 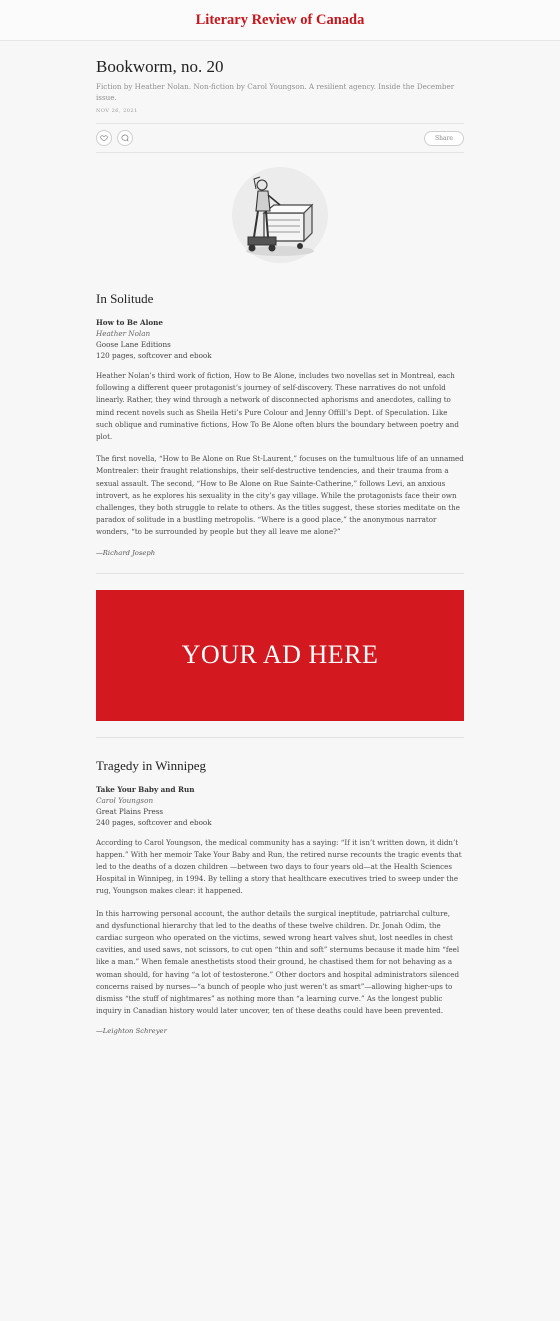 What do you see at coordinates (280, 655) in the screenshot?
I see `ad-banner: YOUR AD HERE` at bounding box center [280, 655].